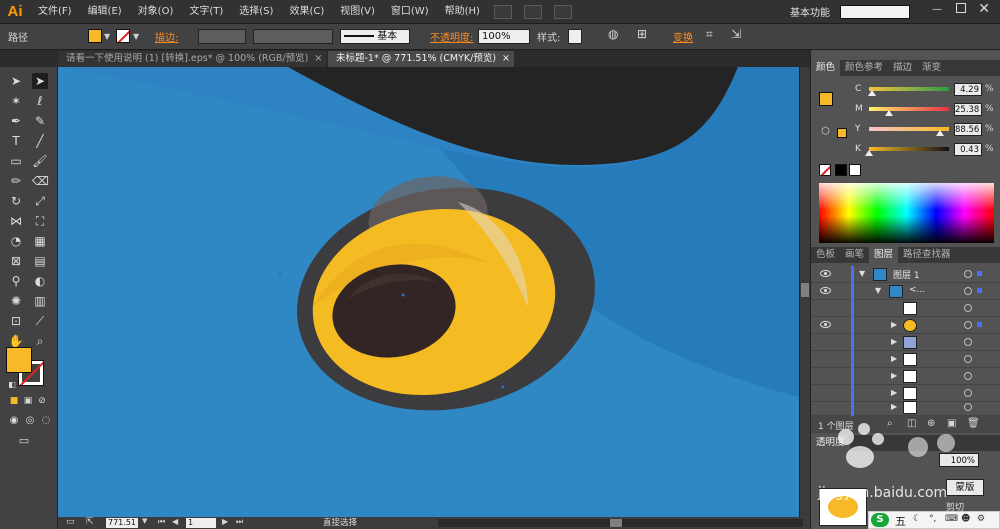  Describe the element at coordinates (889, 113) in the screenshot. I see `slider-magenta-thumb` at that location.